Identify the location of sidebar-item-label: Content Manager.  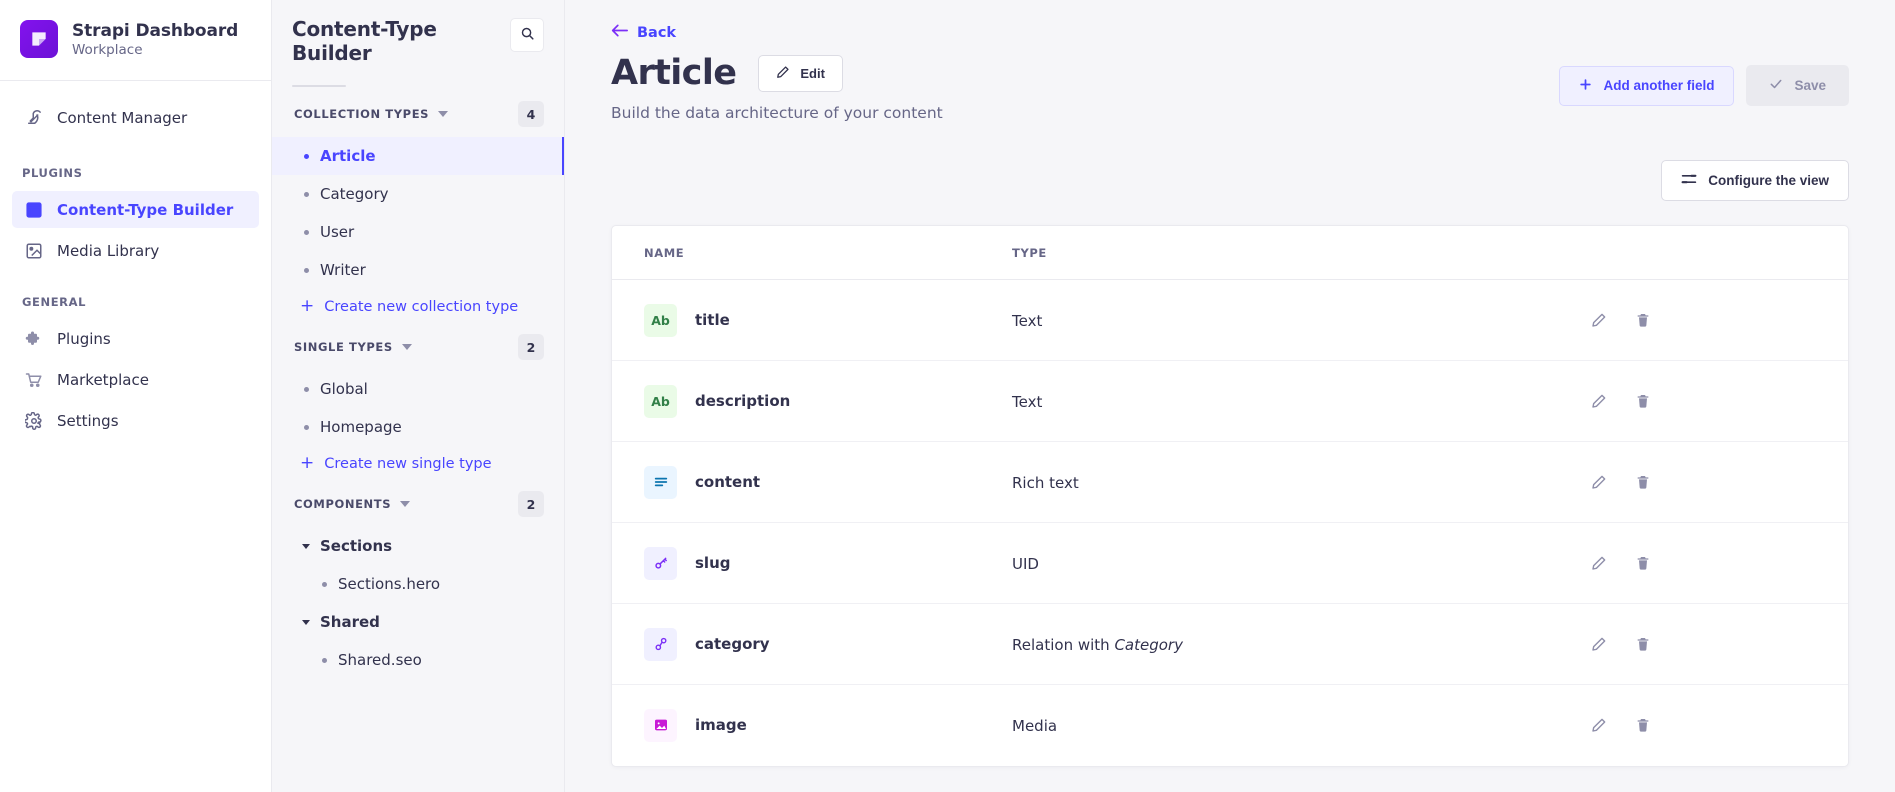
(122, 117).